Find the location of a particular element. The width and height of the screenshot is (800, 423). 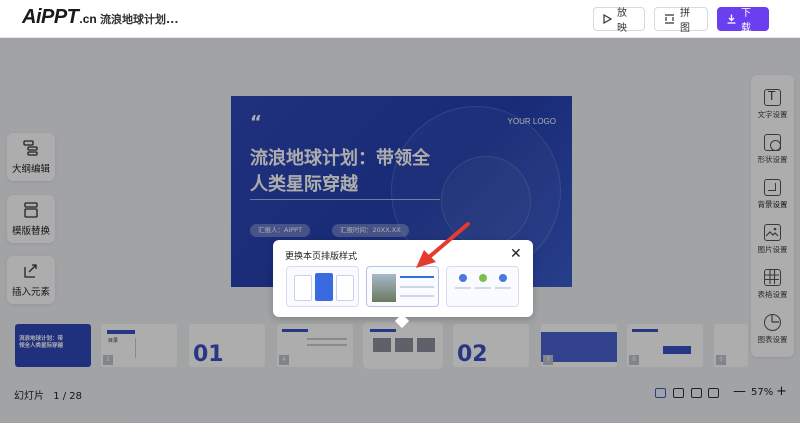

logo-suffix: .cn is located at coordinates (88, 19).